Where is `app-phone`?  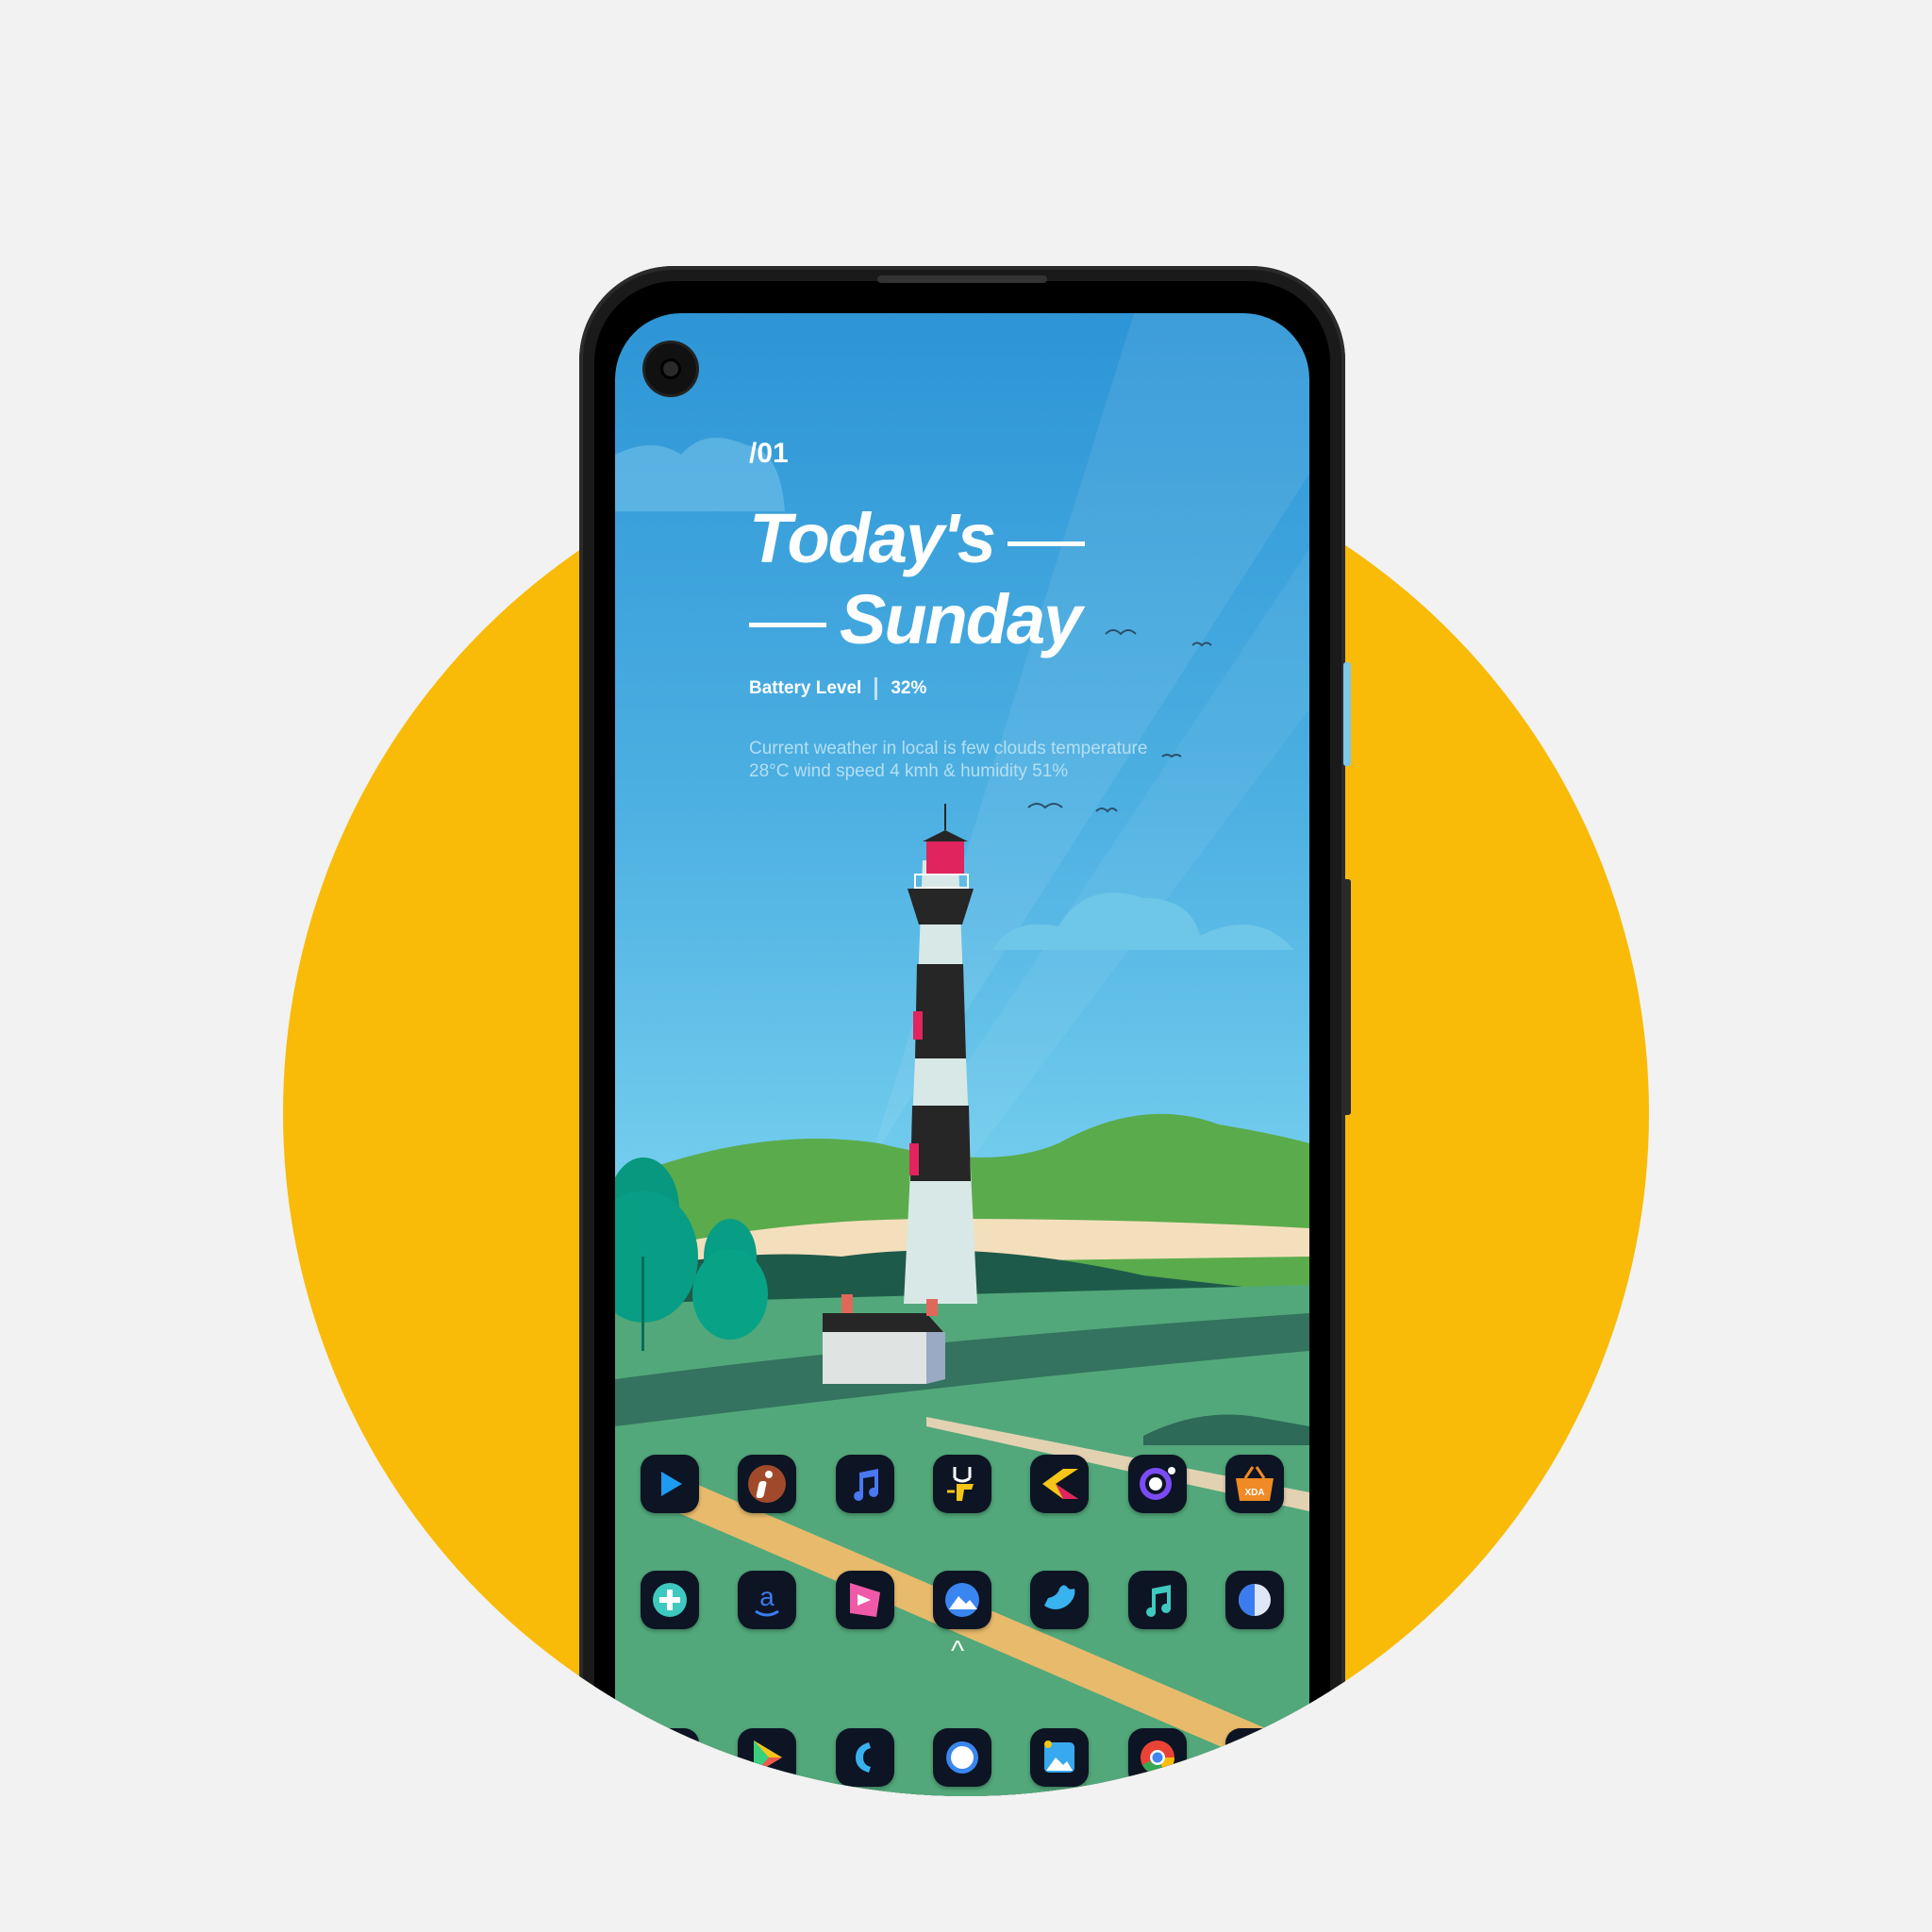
app-phone is located at coordinates (865, 1758).